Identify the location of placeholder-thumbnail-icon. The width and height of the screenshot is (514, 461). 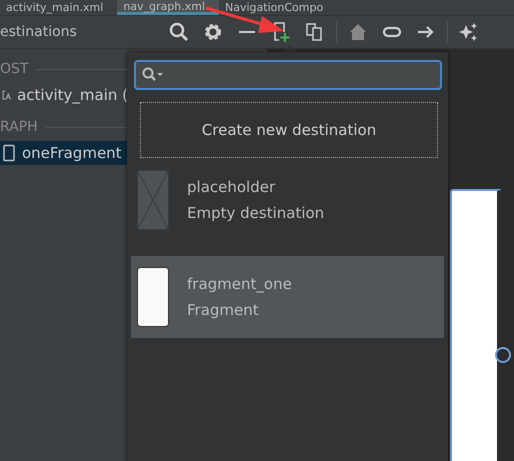
(153, 200).